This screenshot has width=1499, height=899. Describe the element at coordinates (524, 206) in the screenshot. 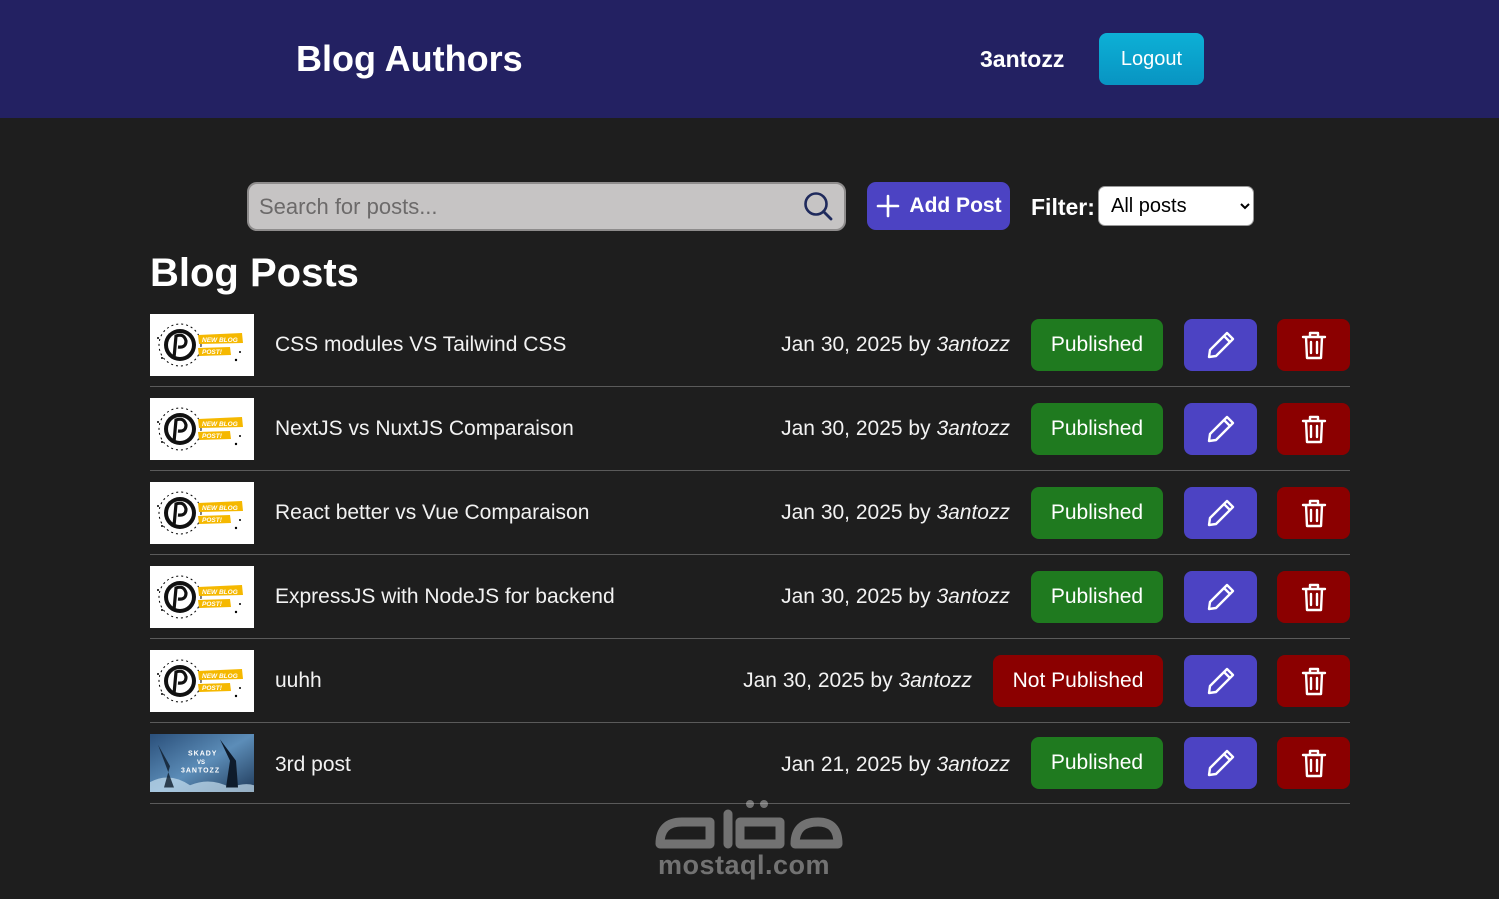

I see `search-input` at that location.